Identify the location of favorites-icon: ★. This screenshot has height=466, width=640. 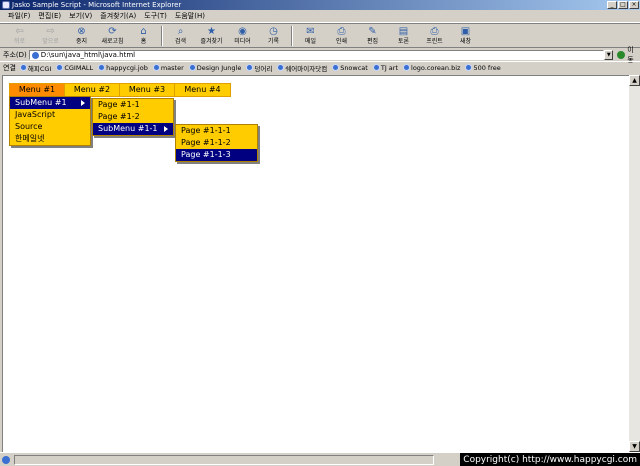
(211, 31).